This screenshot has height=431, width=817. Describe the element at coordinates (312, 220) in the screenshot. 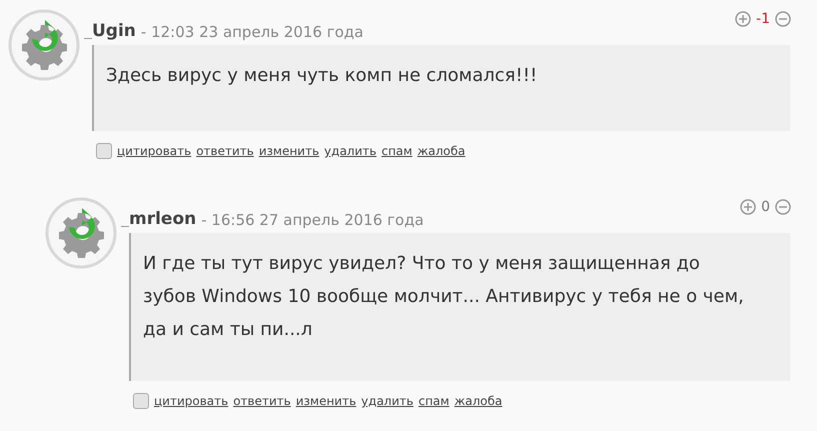

I see `comment-date: - 16:56 27 апрель 2016 года` at that location.